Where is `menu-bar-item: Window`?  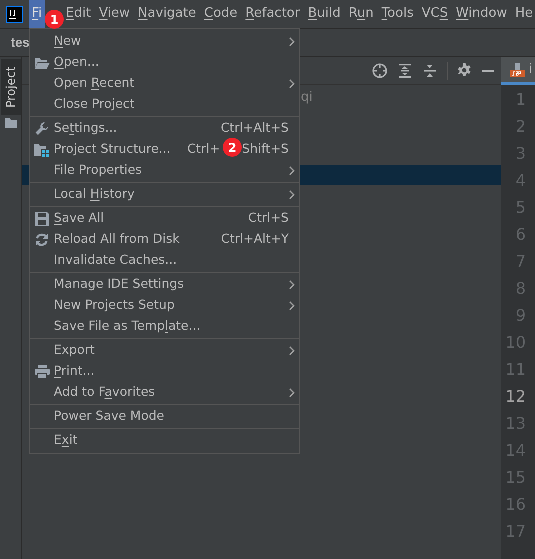 menu-bar-item: Window is located at coordinates (482, 14).